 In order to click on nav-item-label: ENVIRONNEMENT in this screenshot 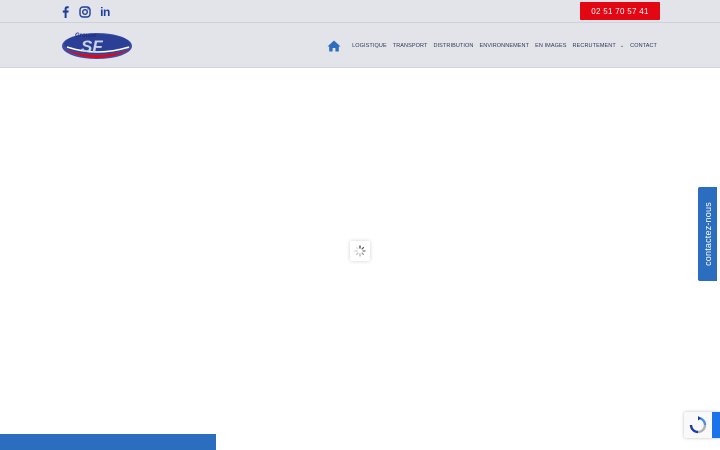, I will do `click(504, 45)`.